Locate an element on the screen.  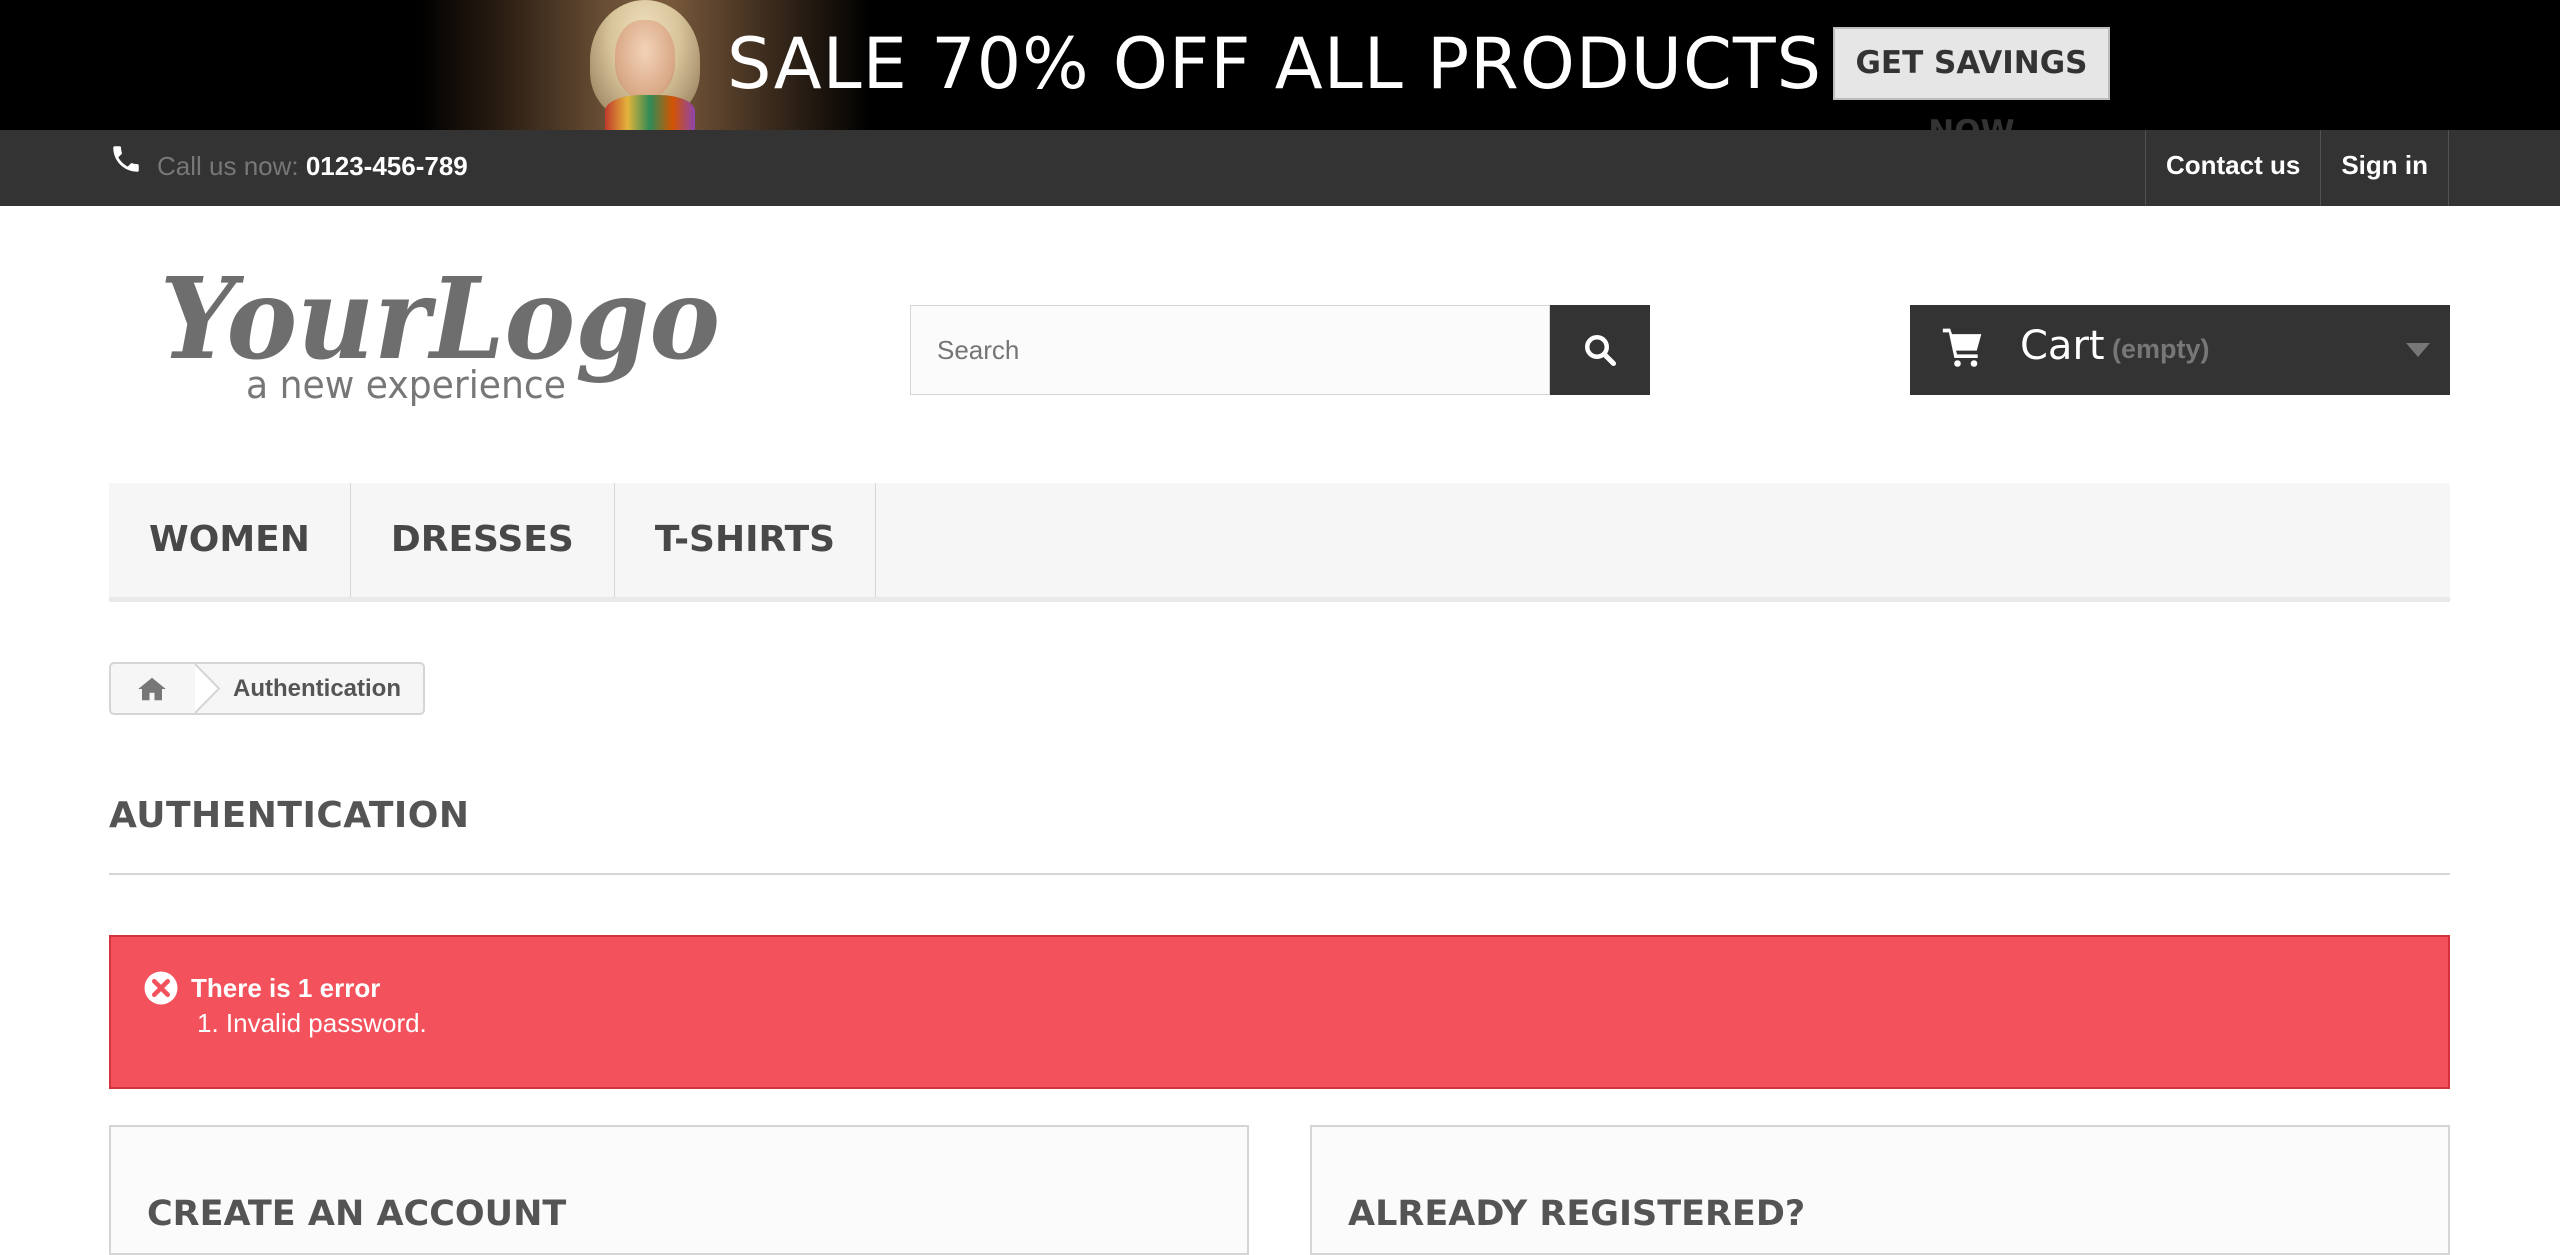
phone-icon is located at coordinates (126, 159).